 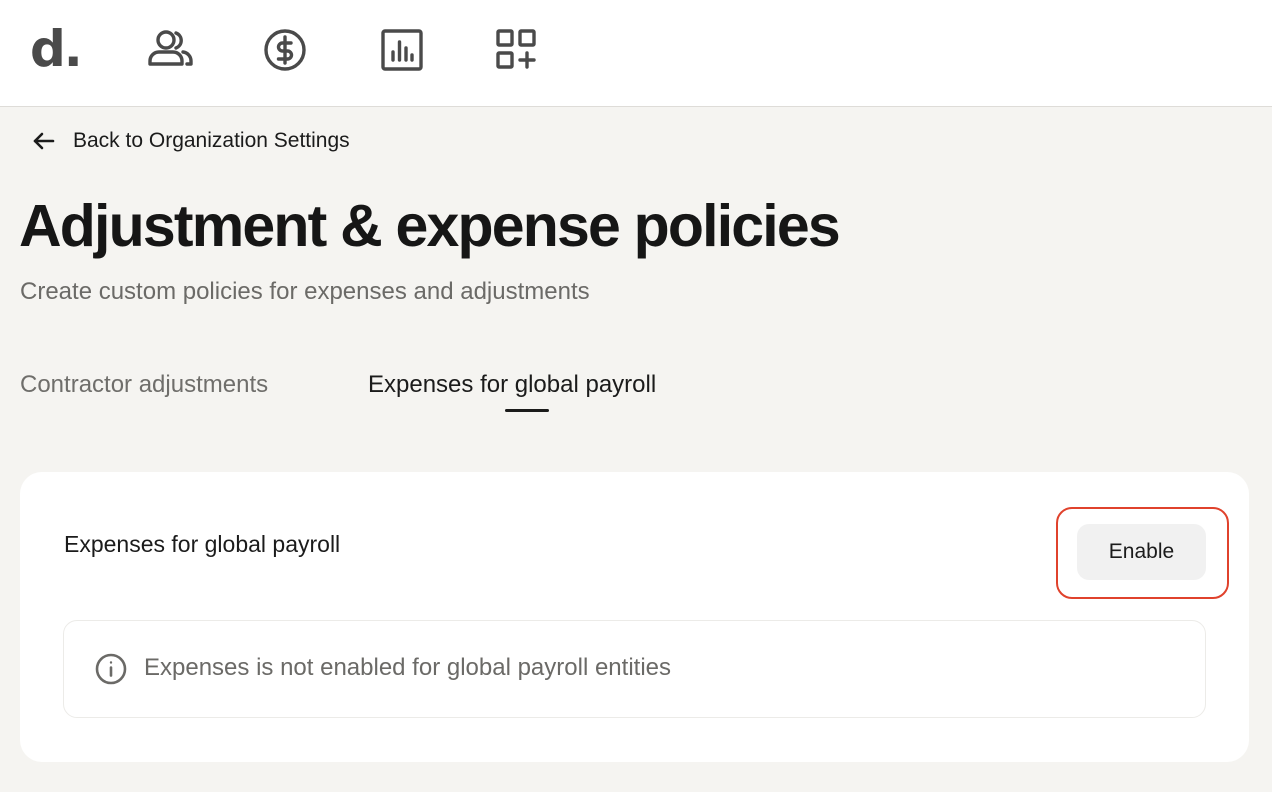 What do you see at coordinates (430, 226) in the screenshot?
I see `page-title: Adjustment & expense policies` at bounding box center [430, 226].